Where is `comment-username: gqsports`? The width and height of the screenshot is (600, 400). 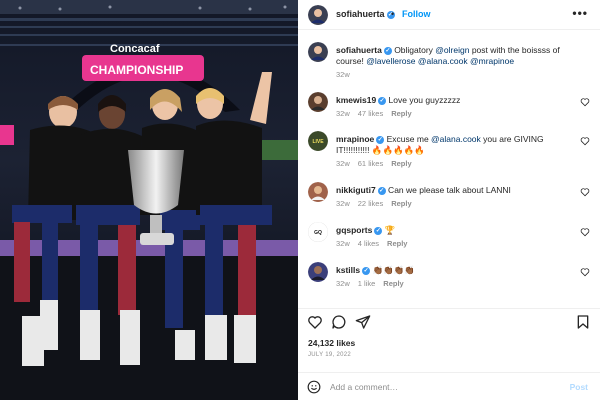 comment-username: gqsports is located at coordinates (354, 230).